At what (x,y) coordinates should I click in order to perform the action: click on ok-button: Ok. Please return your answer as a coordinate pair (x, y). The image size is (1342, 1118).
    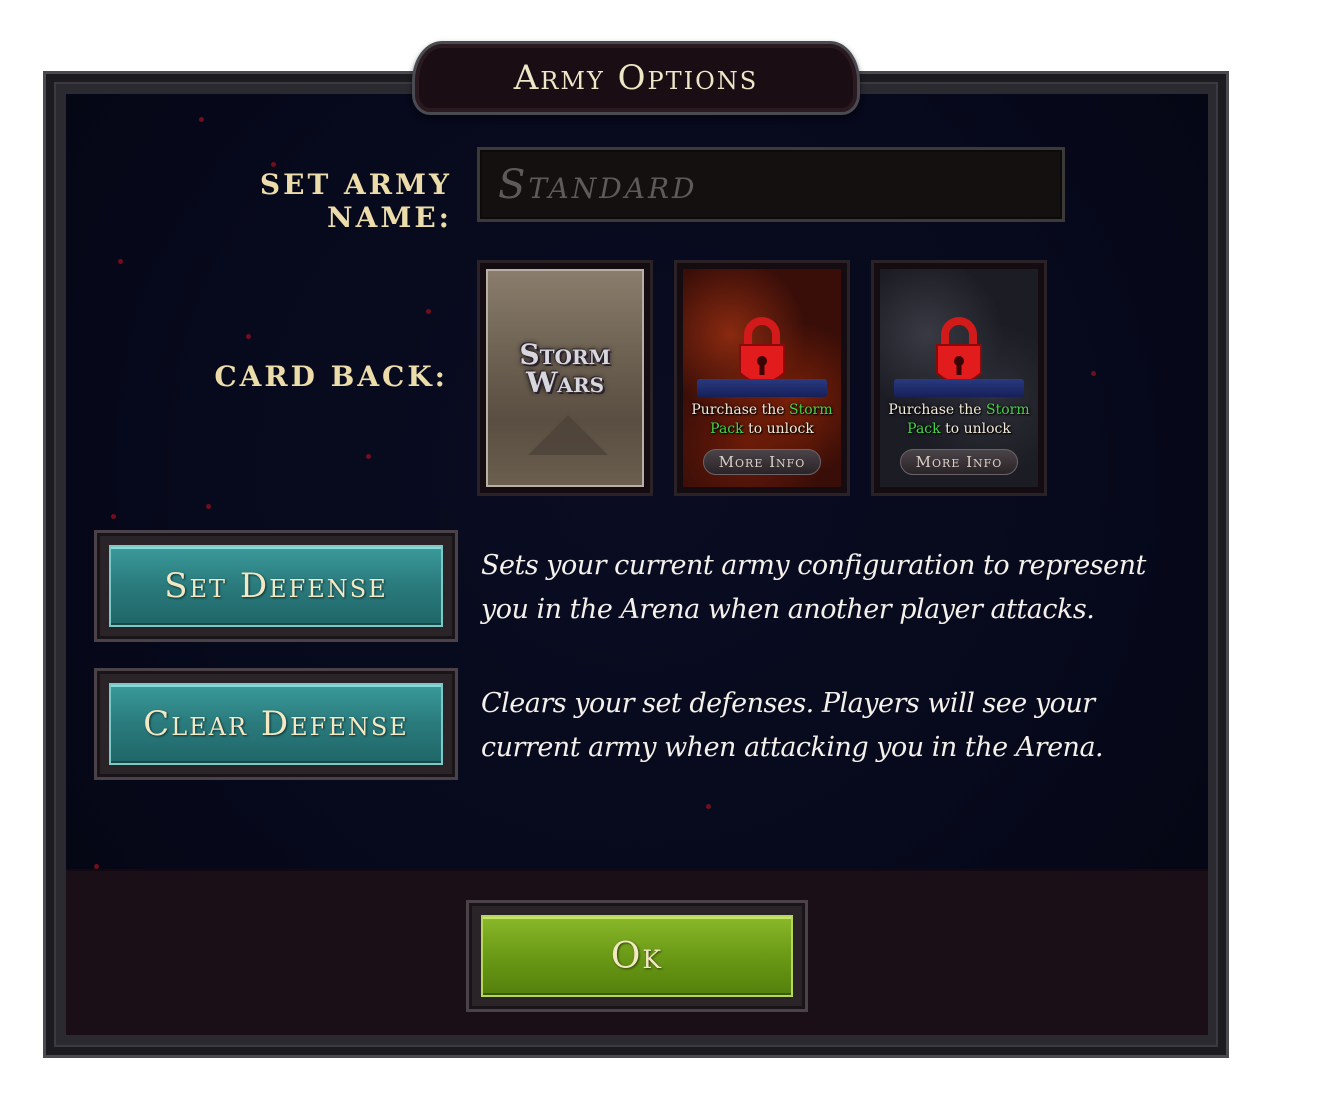
    Looking at the image, I should click on (637, 956).